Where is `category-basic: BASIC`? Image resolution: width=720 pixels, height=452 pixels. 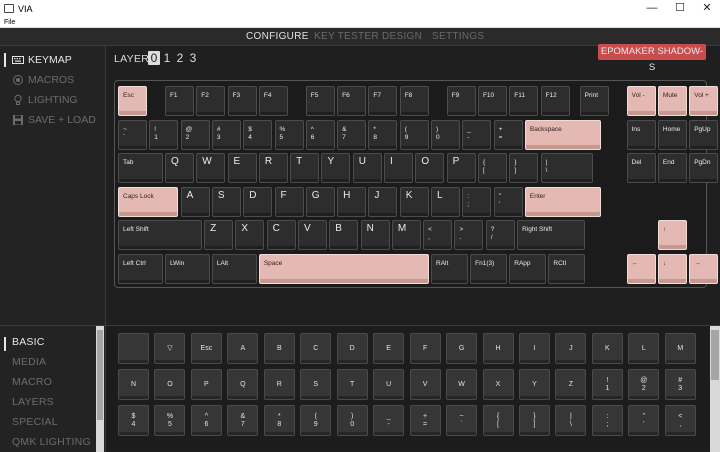
category-basic: BASIC is located at coordinates (28, 342).